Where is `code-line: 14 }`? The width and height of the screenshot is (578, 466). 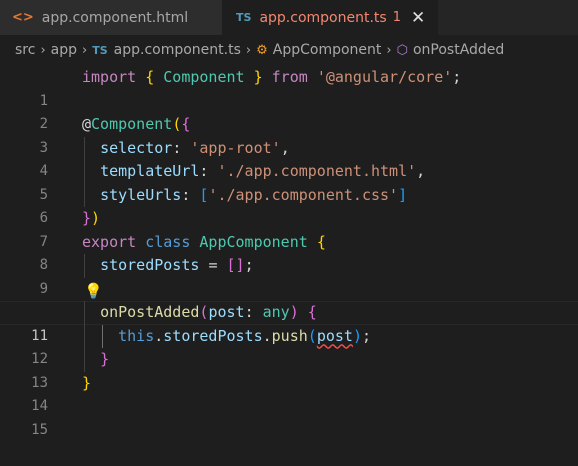 code-line: 14 } is located at coordinates (289, 393).